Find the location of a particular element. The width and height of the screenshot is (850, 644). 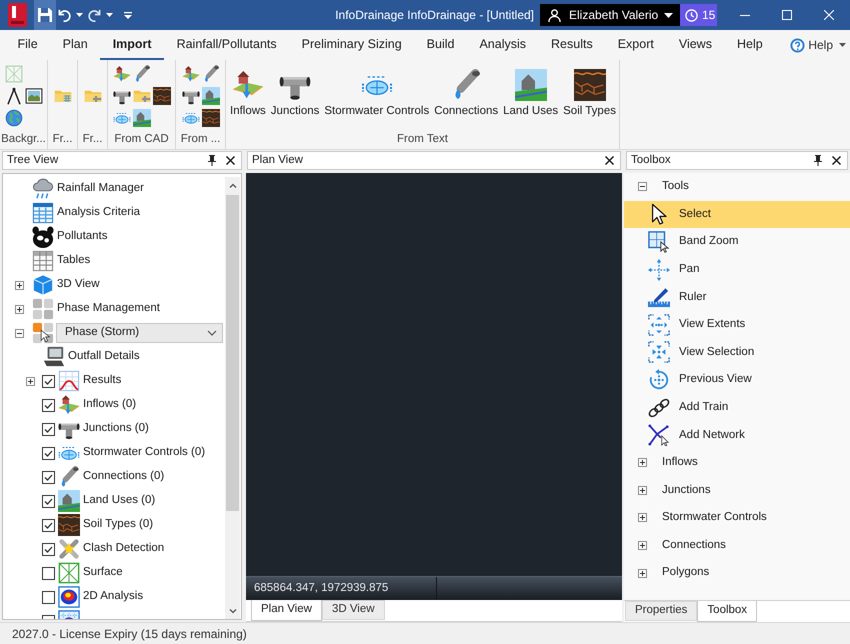

tree-item-label: Results is located at coordinates (102, 381).